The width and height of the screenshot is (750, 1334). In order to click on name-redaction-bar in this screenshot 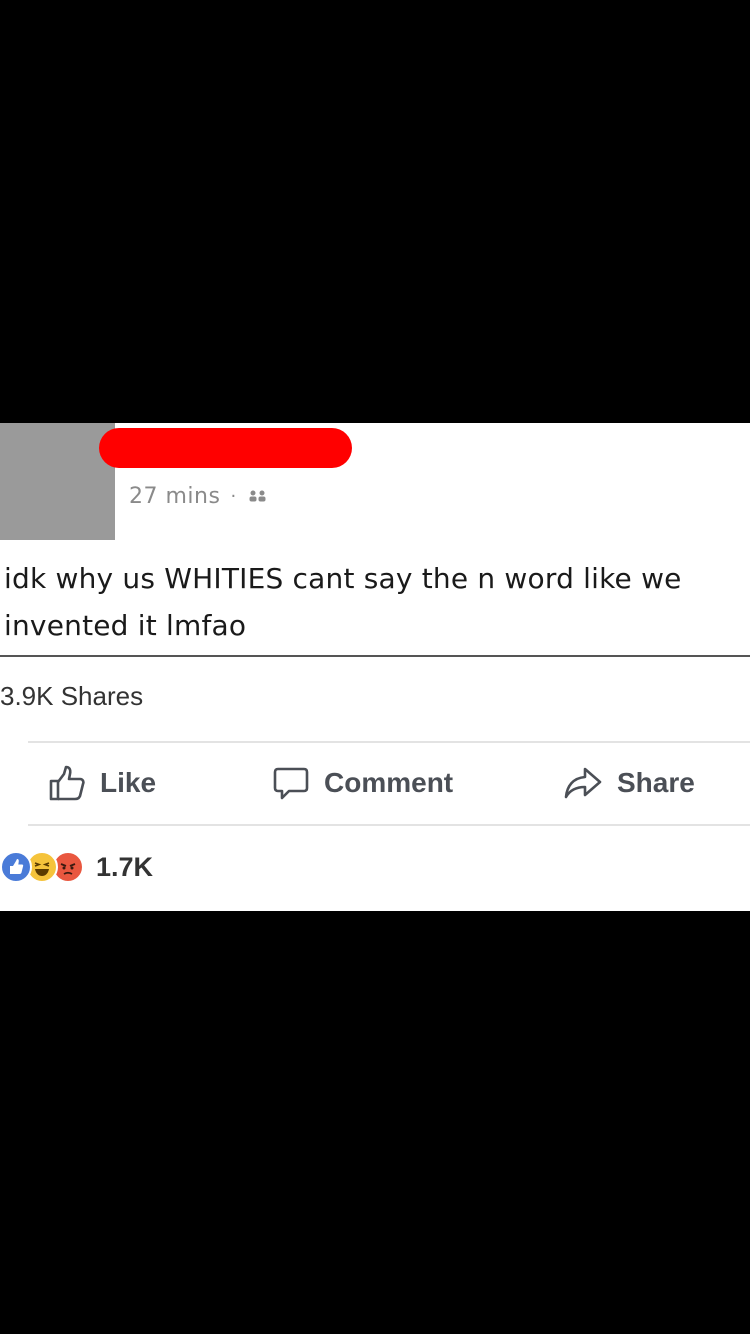, I will do `click(225, 448)`.